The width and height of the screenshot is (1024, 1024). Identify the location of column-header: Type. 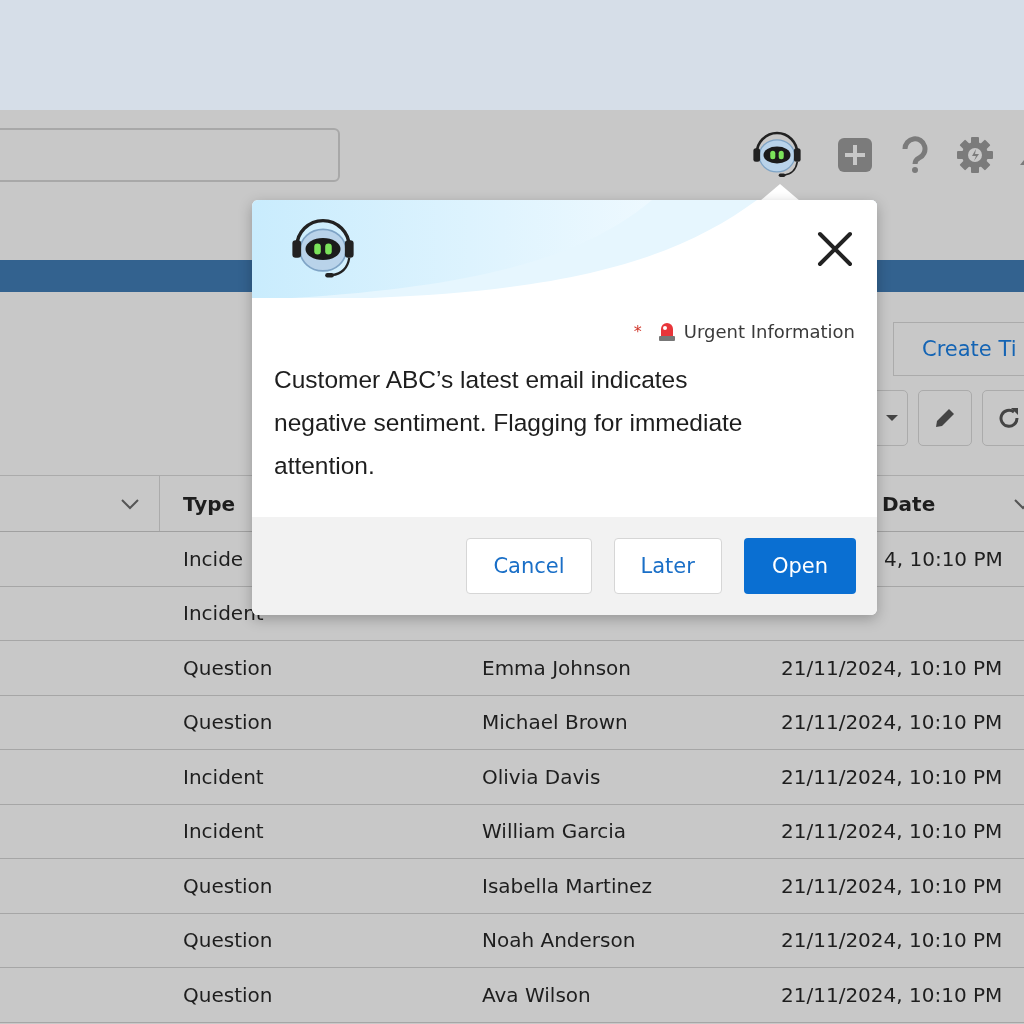
(209, 503).